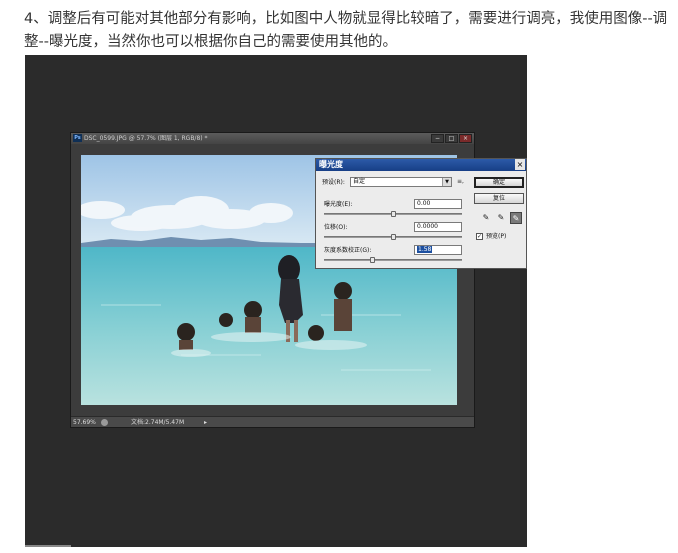 This screenshot has width=678, height=553. I want to click on eyedropper-group: ✎ ✎ ✎, so click(501, 218).